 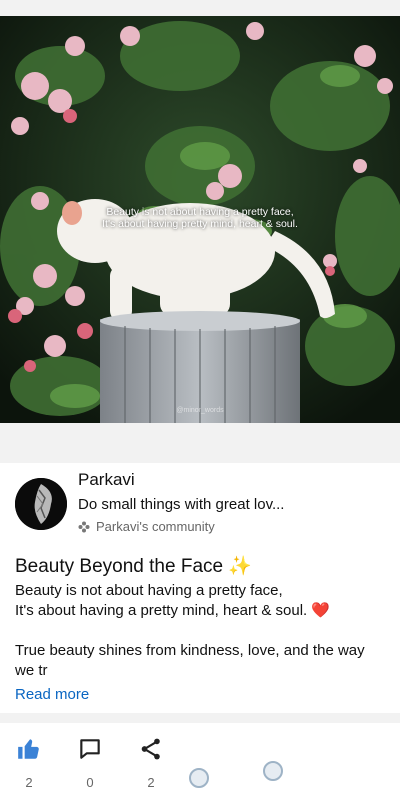 I want to click on share-icon, so click(x=150, y=749).